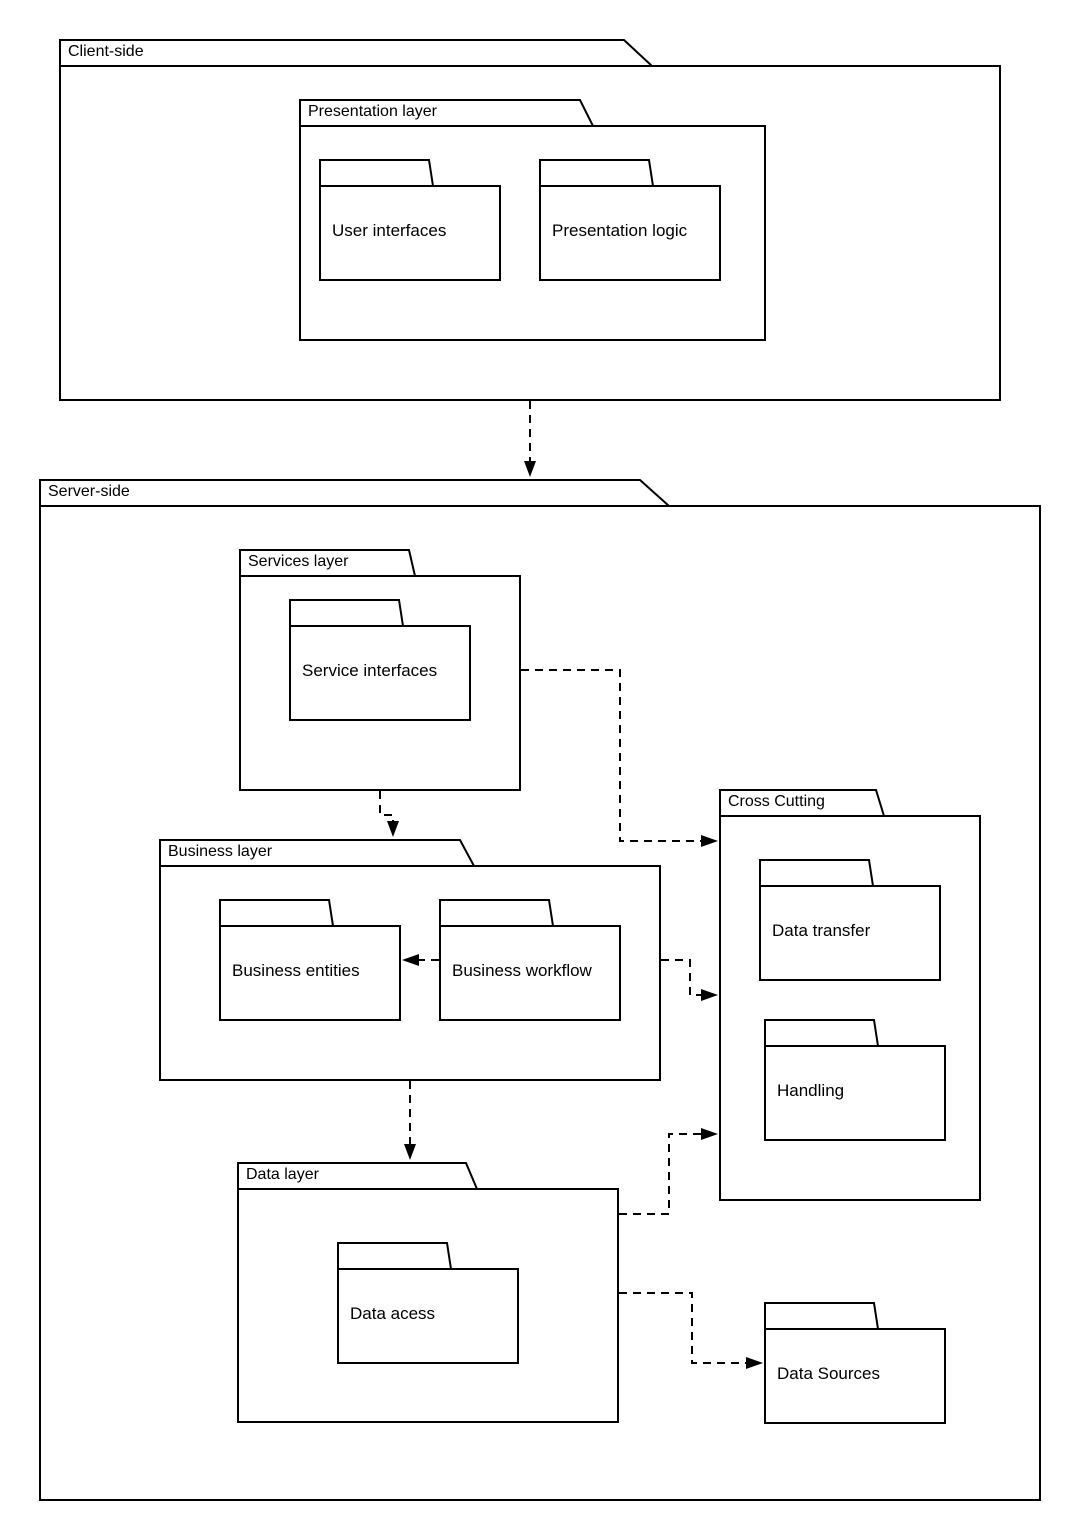 The height and width of the screenshot is (1540, 1080). What do you see at coordinates (522, 970) in the screenshot?
I see `package-label: Business workflow` at bounding box center [522, 970].